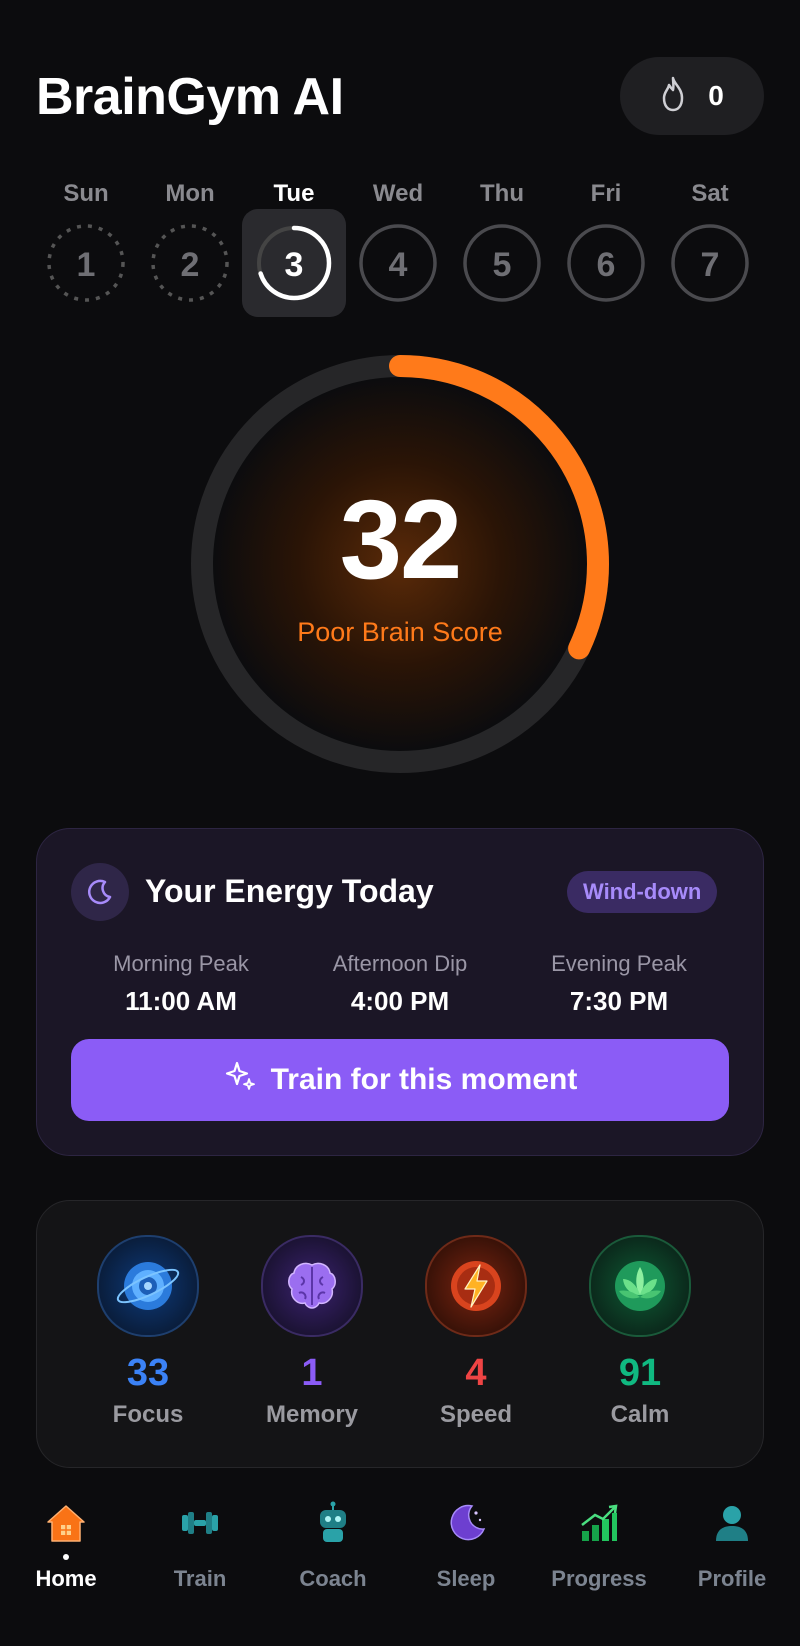 The image size is (800, 1646). I want to click on morning-peak: Morning Peak 11:00 AM, so click(181, 984).